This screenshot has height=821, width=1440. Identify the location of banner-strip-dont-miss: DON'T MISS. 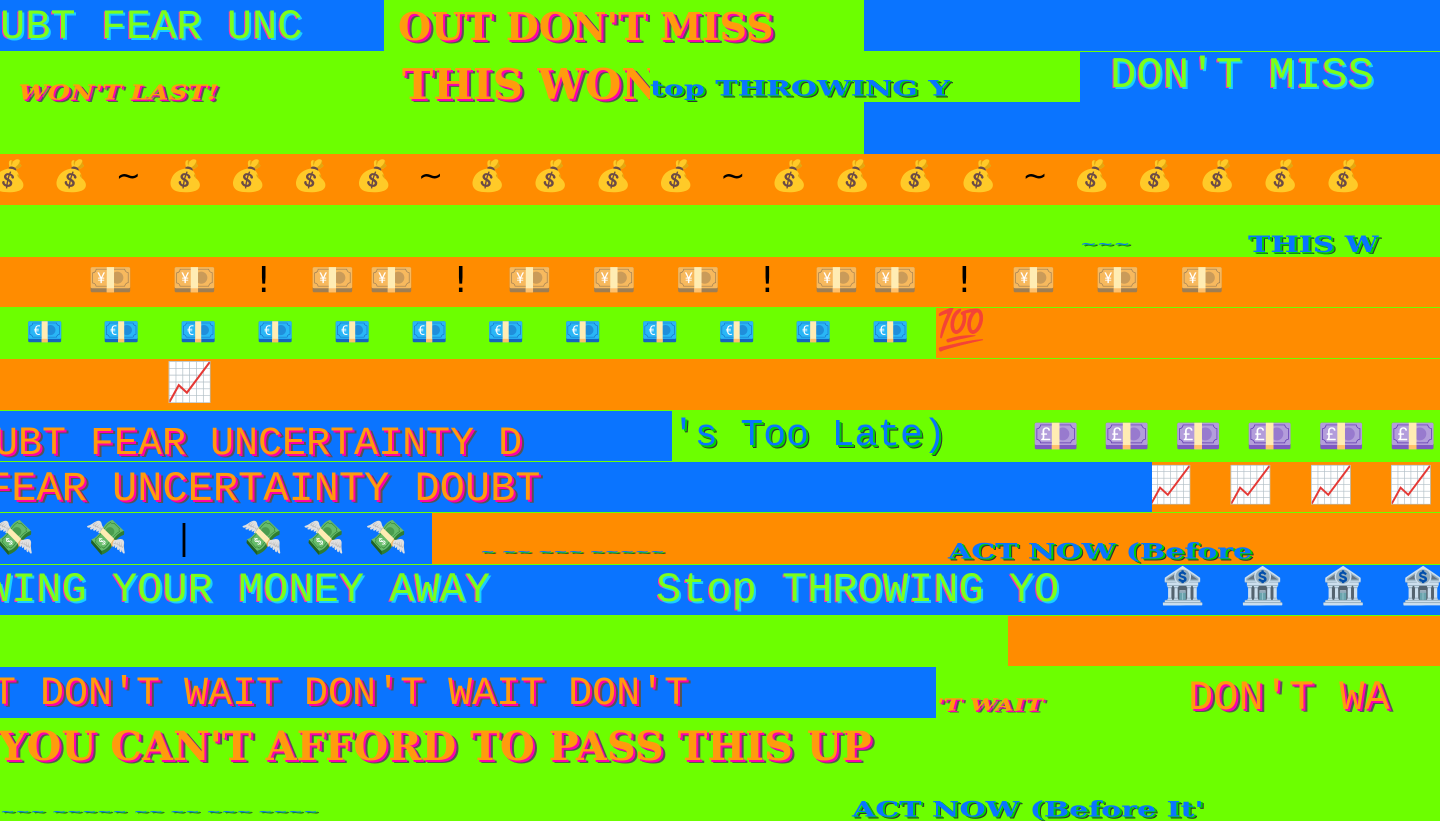
(1260, 77).